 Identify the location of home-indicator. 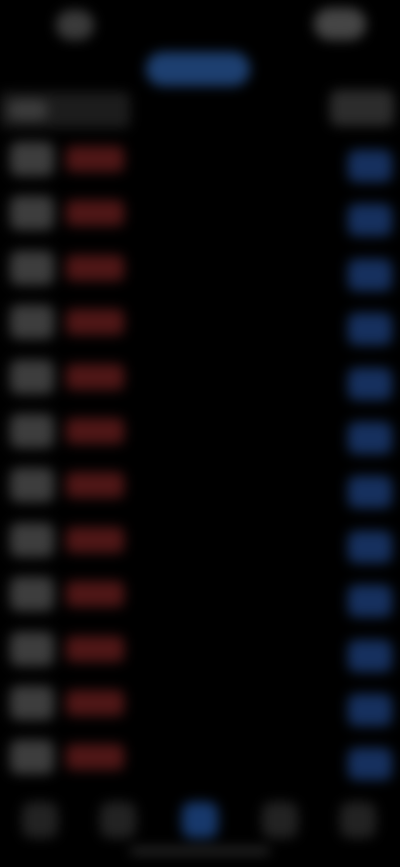
(200, 851).